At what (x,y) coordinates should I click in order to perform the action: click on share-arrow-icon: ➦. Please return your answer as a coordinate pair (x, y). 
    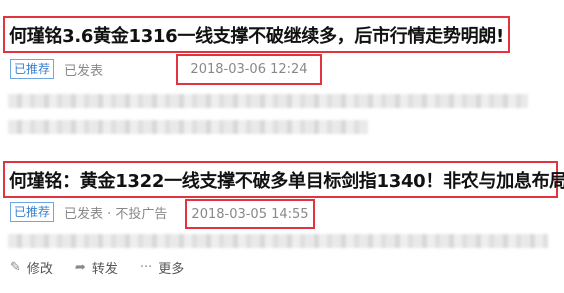
    Looking at the image, I should click on (80, 267).